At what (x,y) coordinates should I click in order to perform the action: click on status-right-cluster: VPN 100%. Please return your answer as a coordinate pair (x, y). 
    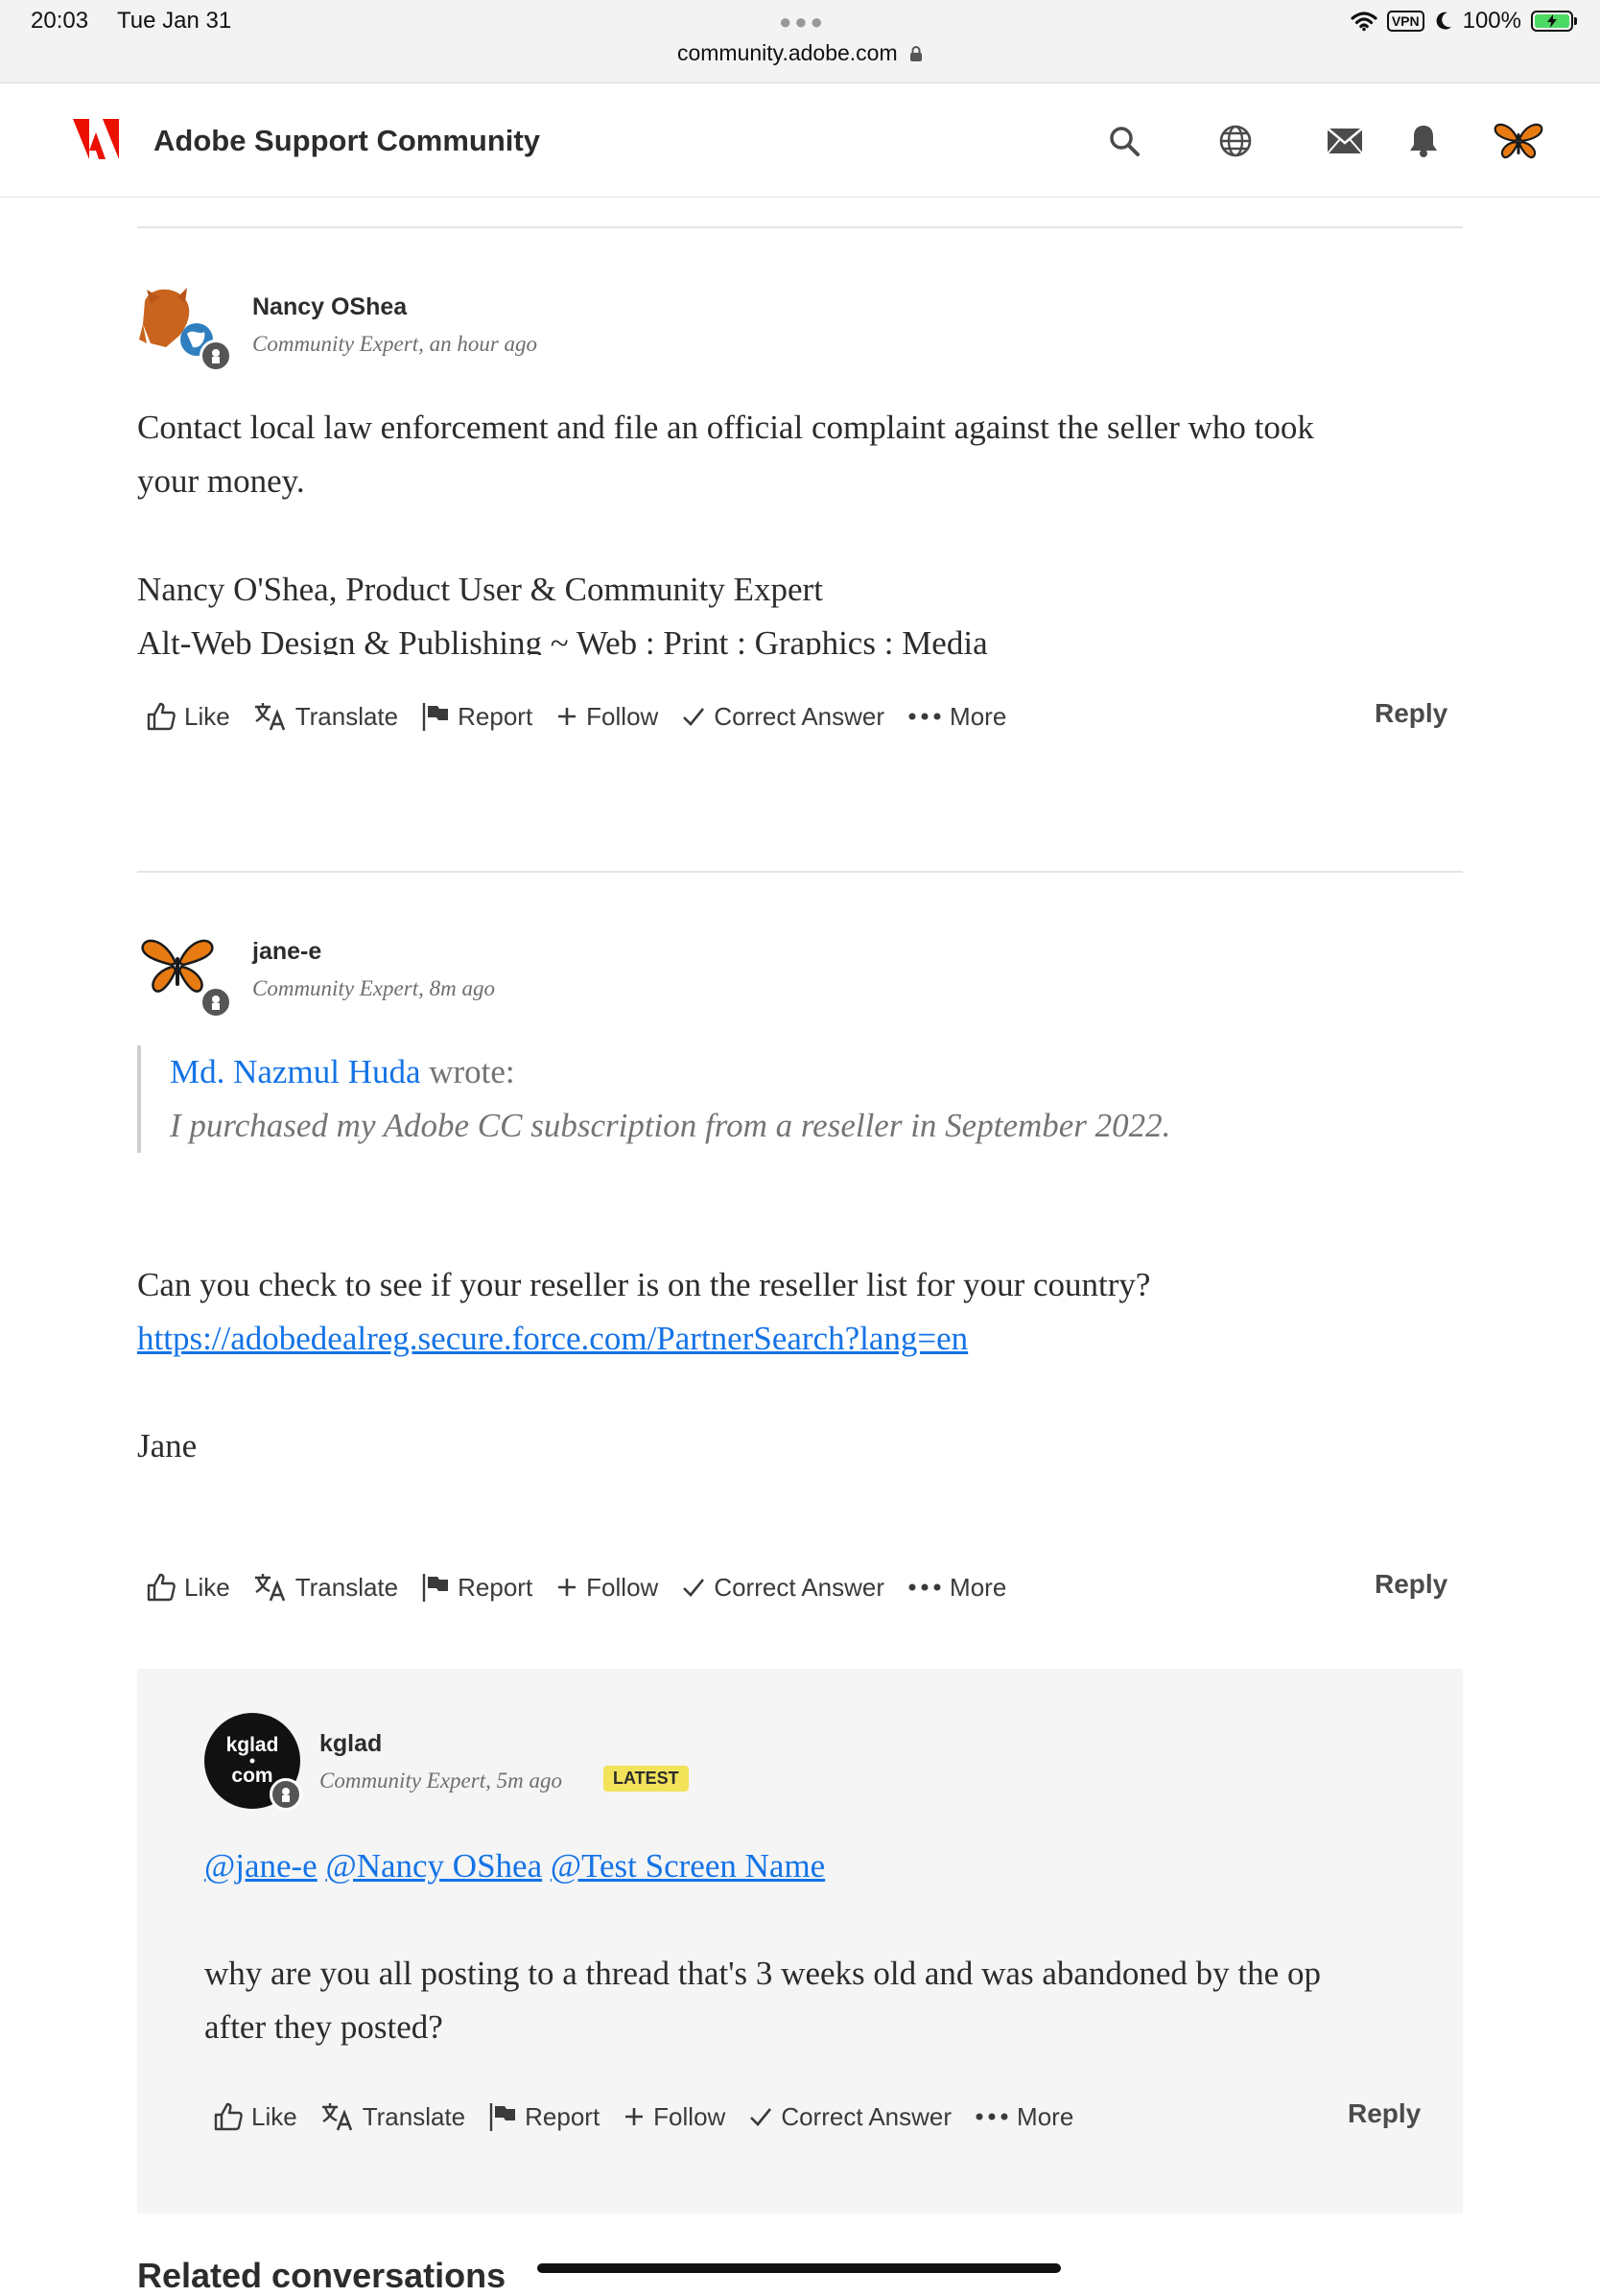
    Looking at the image, I should click on (1464, 21).